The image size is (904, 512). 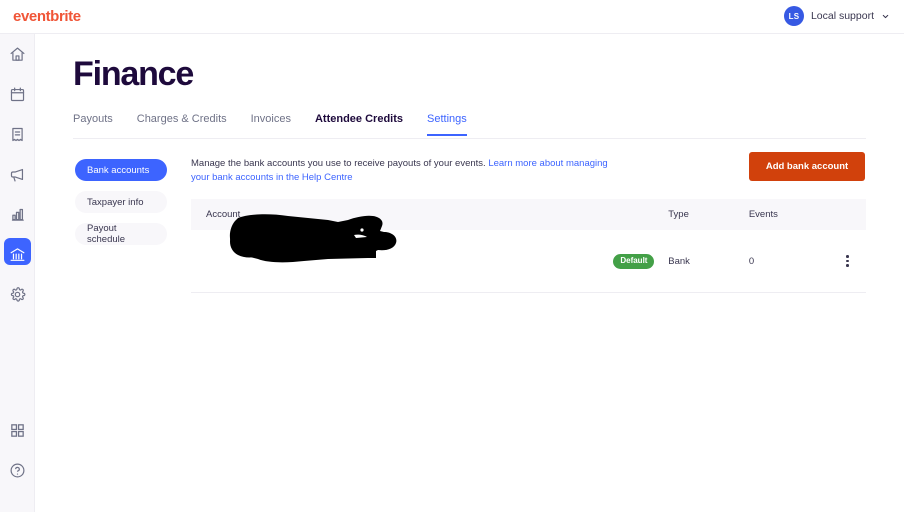 What do you see at coordinates (47, 16) in the screenshot?
I see `eventbrite-logo: eventbrite` at bounding box center [47, 16].